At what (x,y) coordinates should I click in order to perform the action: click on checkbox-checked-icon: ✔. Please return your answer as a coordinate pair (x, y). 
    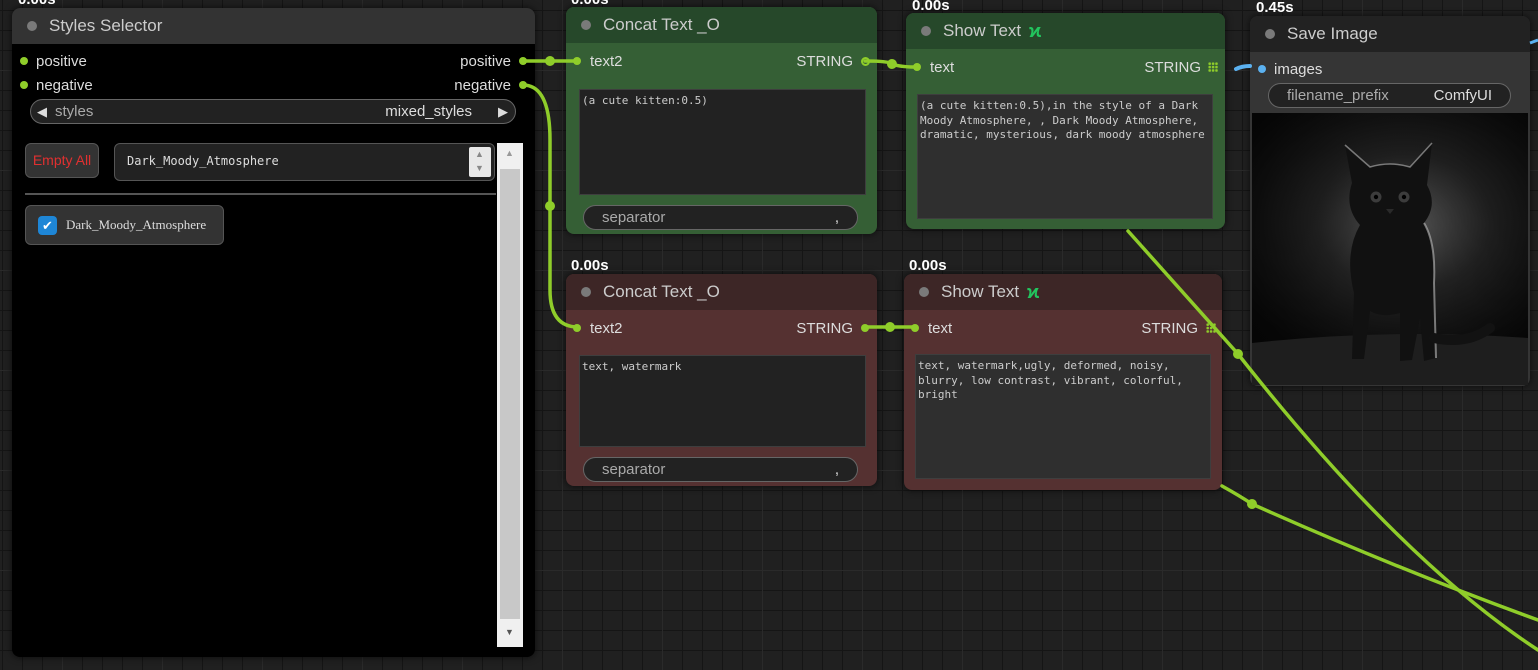
    Looking at the image, I should click on (47, 225).